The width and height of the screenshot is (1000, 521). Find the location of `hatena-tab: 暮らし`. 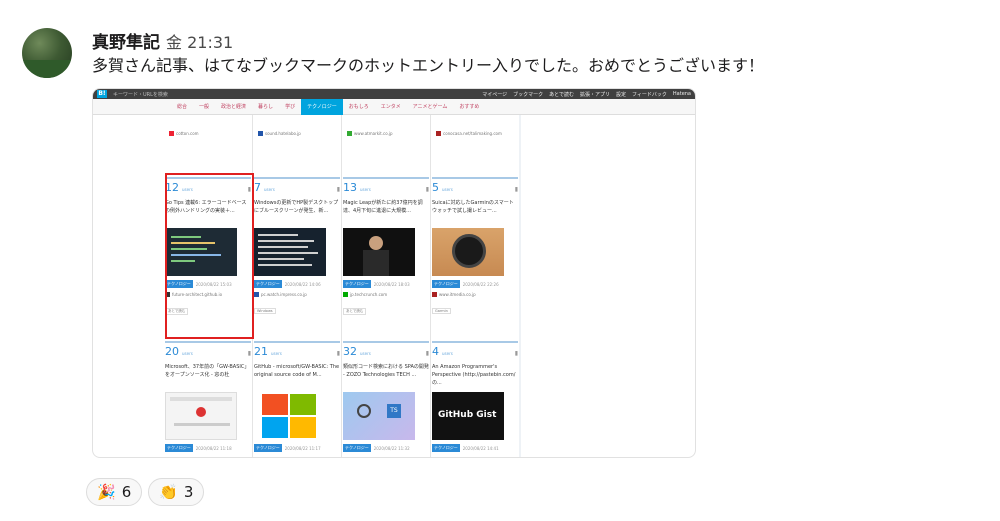

hatena-tab: 暮らし is located at coordinates (266, 106).